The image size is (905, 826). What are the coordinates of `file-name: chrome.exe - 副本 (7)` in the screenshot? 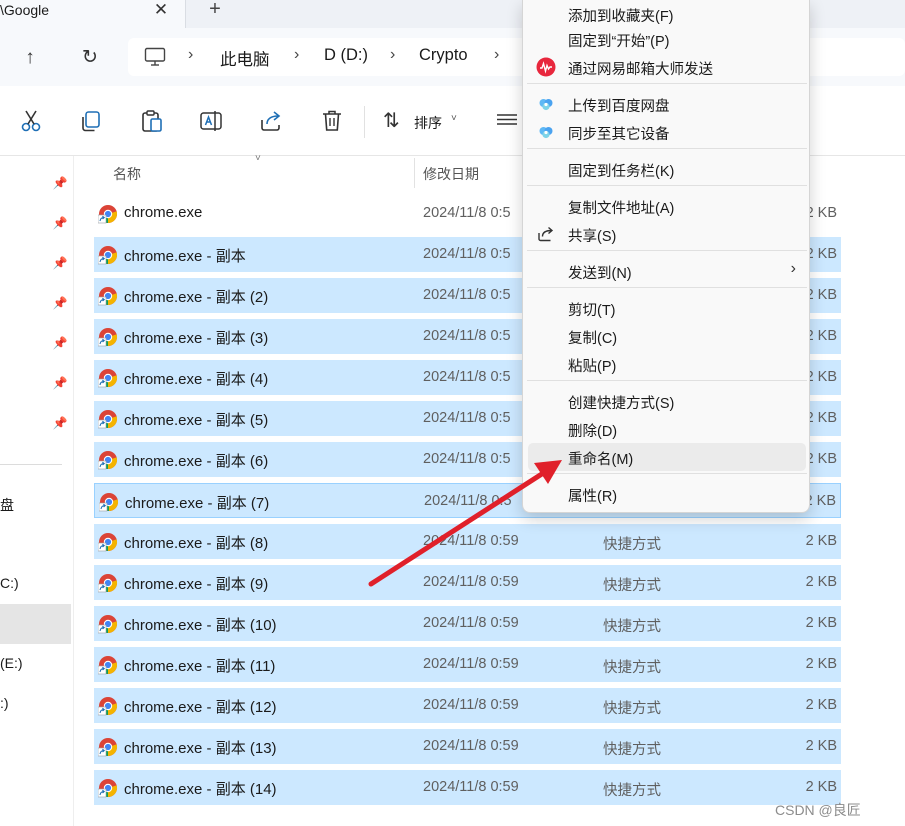 It's located at (197, 503).